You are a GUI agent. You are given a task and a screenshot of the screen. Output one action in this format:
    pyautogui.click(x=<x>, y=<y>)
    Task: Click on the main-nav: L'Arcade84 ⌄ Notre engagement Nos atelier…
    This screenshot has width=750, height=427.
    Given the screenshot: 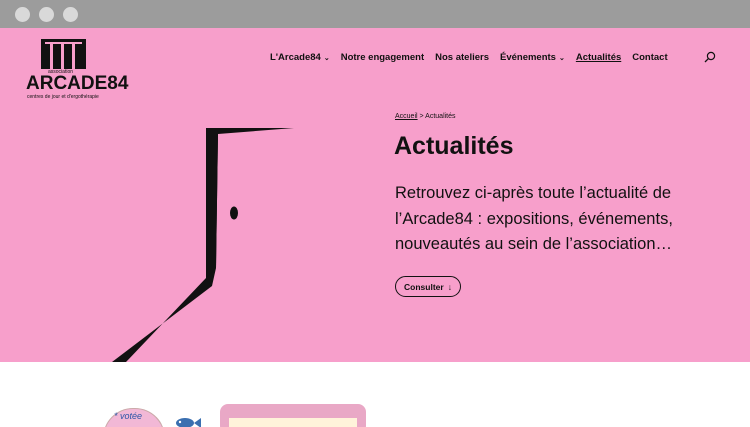 What is the action you would take?
    pyautogui.click(x=469, y=57)
    